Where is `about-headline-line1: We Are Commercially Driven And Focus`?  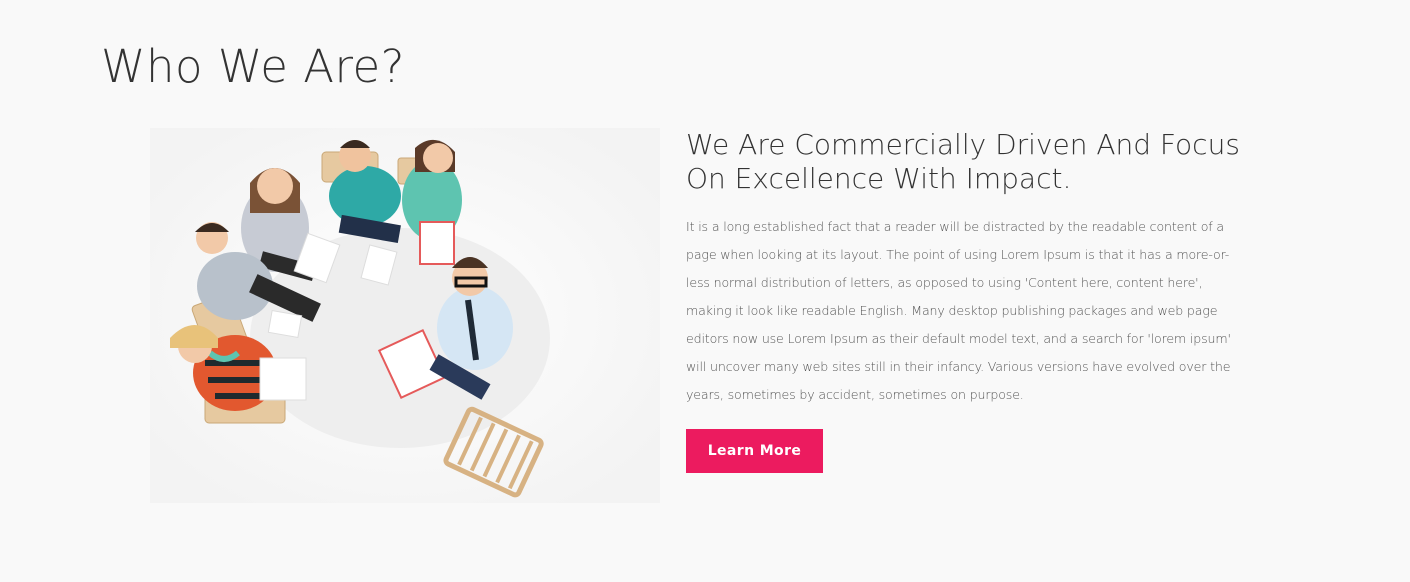 about-headline-line1: We Are Commercially Driven And Focus is located at coordinates (963, 144).